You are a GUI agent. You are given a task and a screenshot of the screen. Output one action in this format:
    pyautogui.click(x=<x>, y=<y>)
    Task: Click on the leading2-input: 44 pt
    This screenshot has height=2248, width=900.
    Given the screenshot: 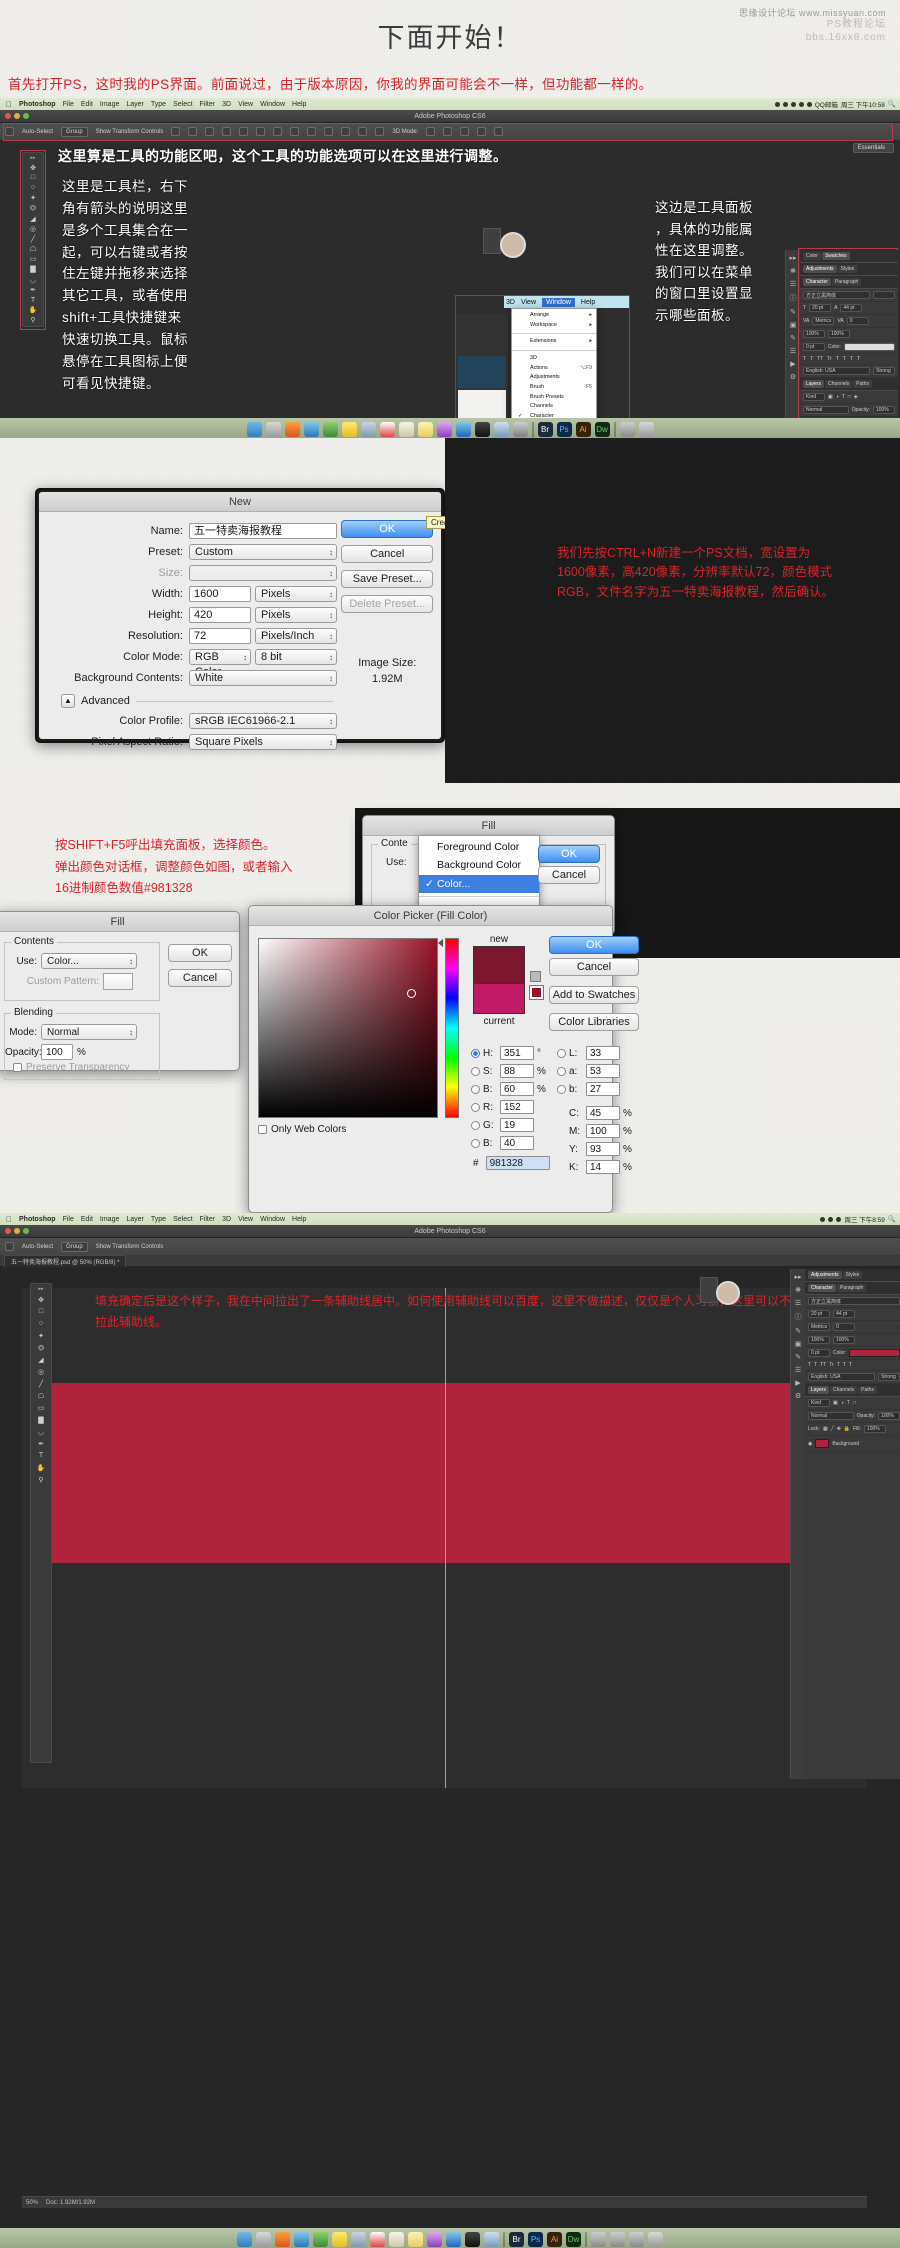 What is the action you would take?
    pyautogui.click(x=844, y=1314)
    